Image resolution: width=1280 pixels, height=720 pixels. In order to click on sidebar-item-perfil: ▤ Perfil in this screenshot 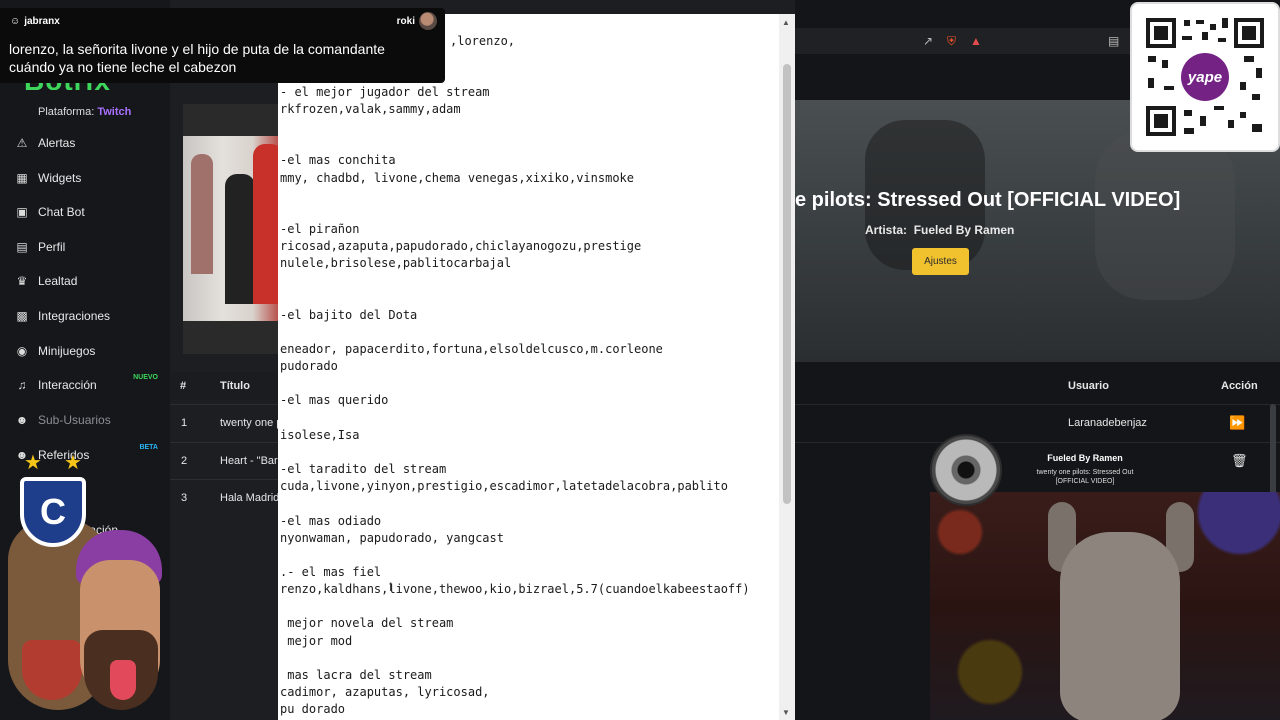, I will do `click(89, 247)`.